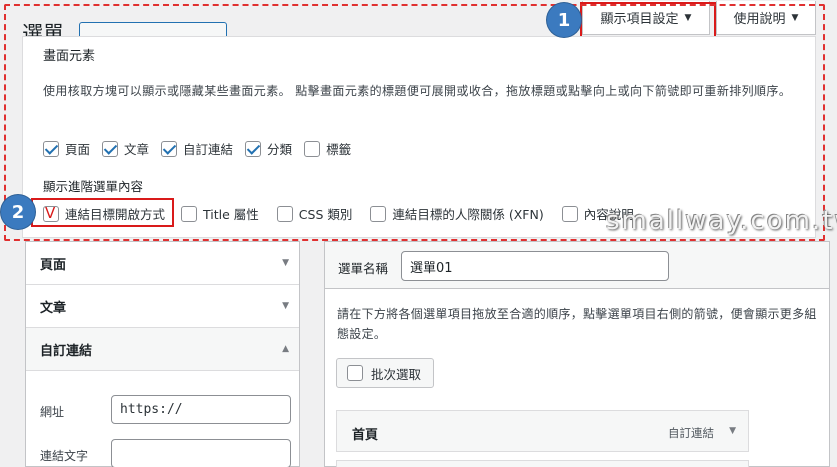  What do you see at coordinates (535, 266) in the screenshot?
I see `menu-name-input: 選單01` at bounding box center [535, 266].